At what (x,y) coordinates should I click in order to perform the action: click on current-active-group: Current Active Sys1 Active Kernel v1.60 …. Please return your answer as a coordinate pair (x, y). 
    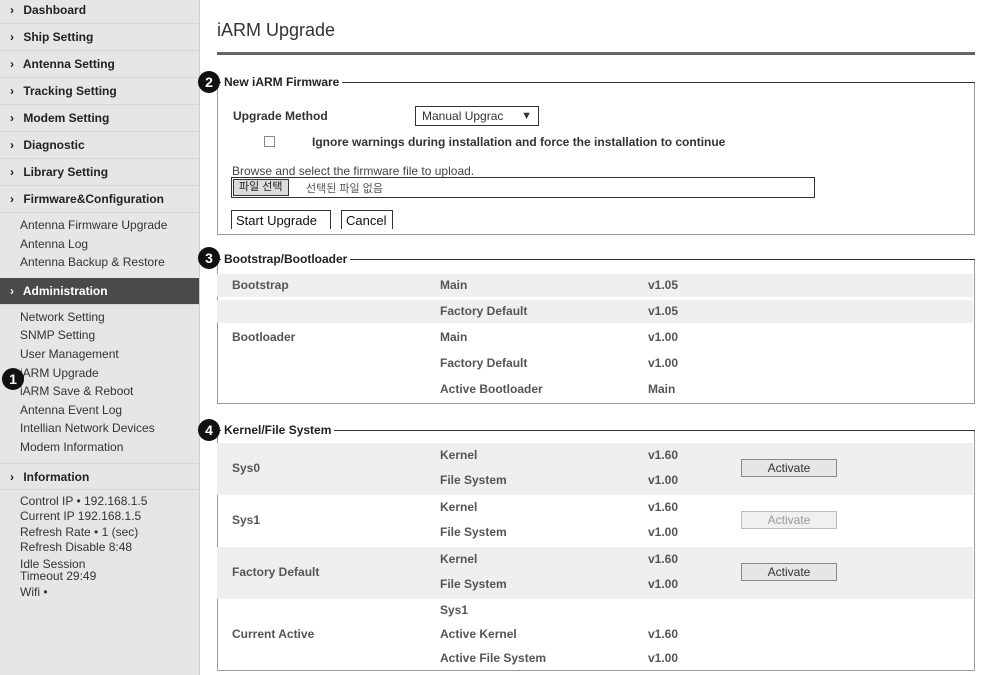
    Looking at the image, I should click on (595, 635).